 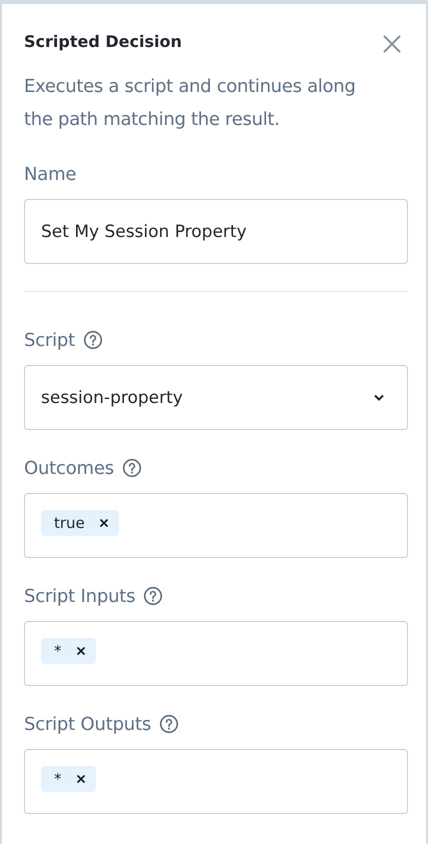 I want to click on close-button, so click(x=392, y=44).